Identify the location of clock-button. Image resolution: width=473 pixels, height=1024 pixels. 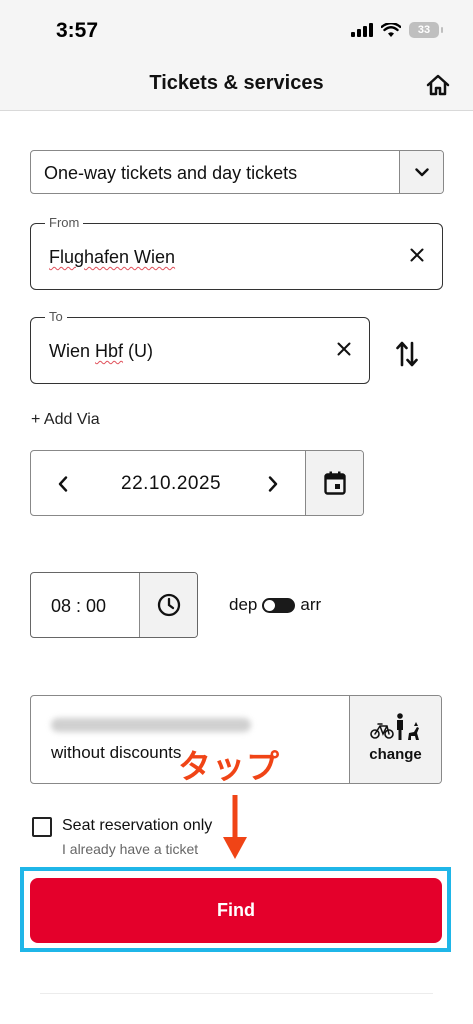
(168, 605).